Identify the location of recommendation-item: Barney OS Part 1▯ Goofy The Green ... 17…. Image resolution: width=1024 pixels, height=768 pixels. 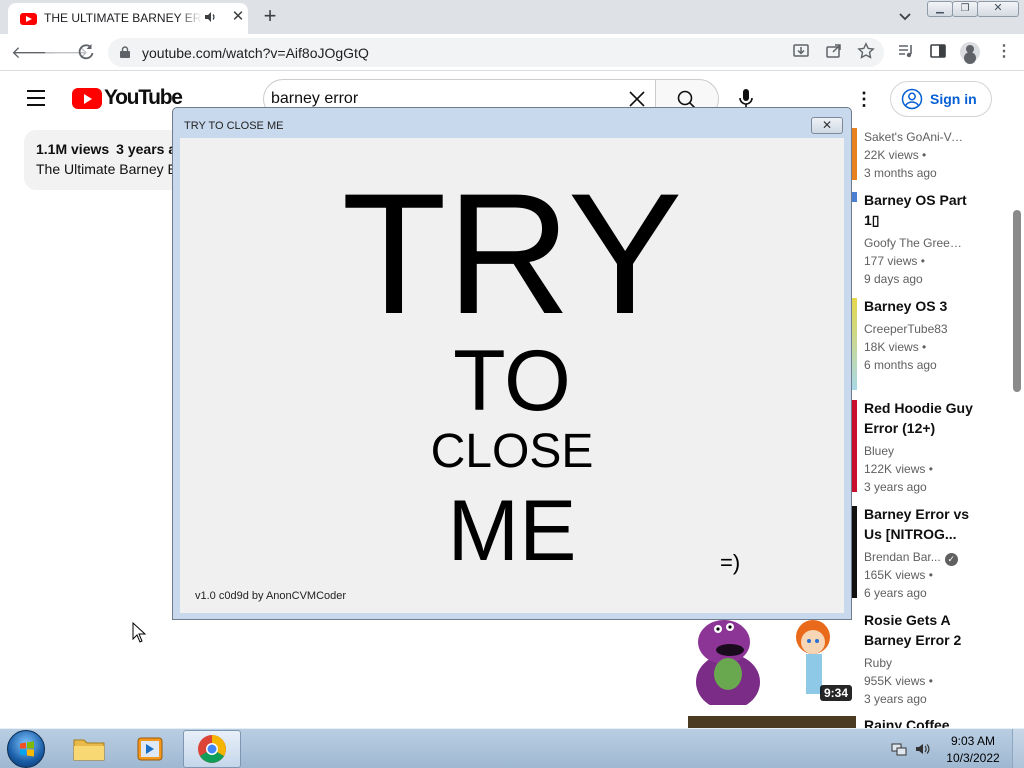
(927, 240).